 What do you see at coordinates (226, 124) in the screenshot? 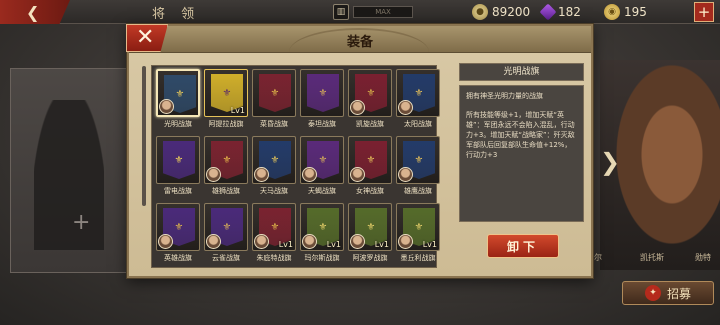
I see `flag-name: 阿提拉战旗` at bounding box center [226, 124].